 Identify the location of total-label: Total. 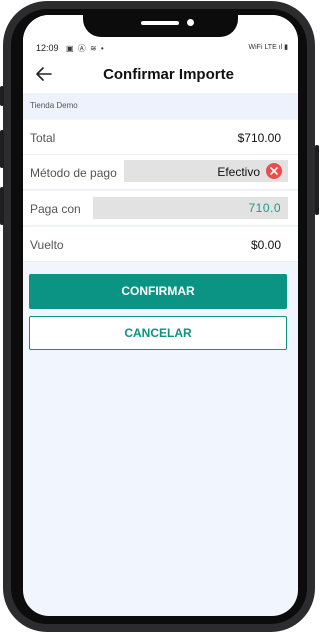
(43, 138).